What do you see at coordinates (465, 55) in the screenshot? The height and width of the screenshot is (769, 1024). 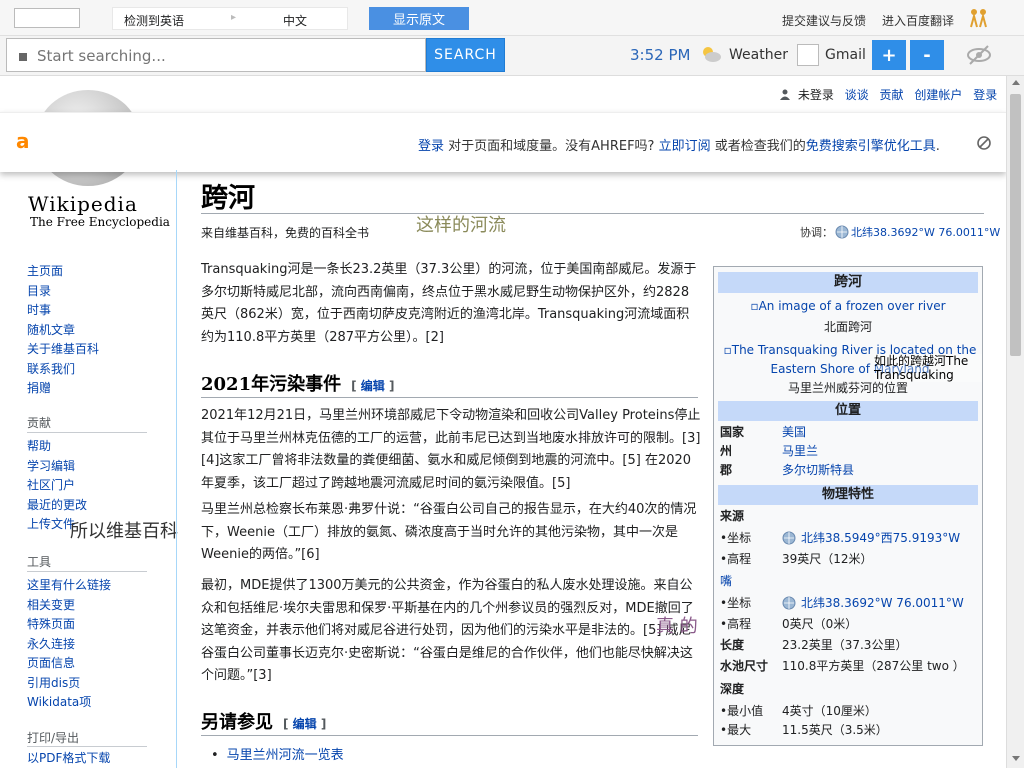 I see `search-button: SEARCH` at bounding box center [465, 55].